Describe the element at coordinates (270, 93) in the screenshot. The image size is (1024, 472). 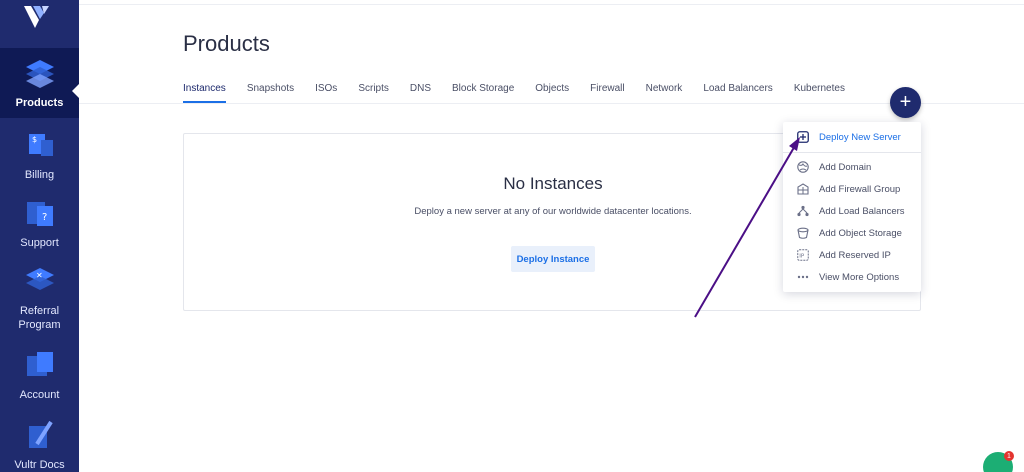
I see `tab-snapshots: Snapshots` at that location.